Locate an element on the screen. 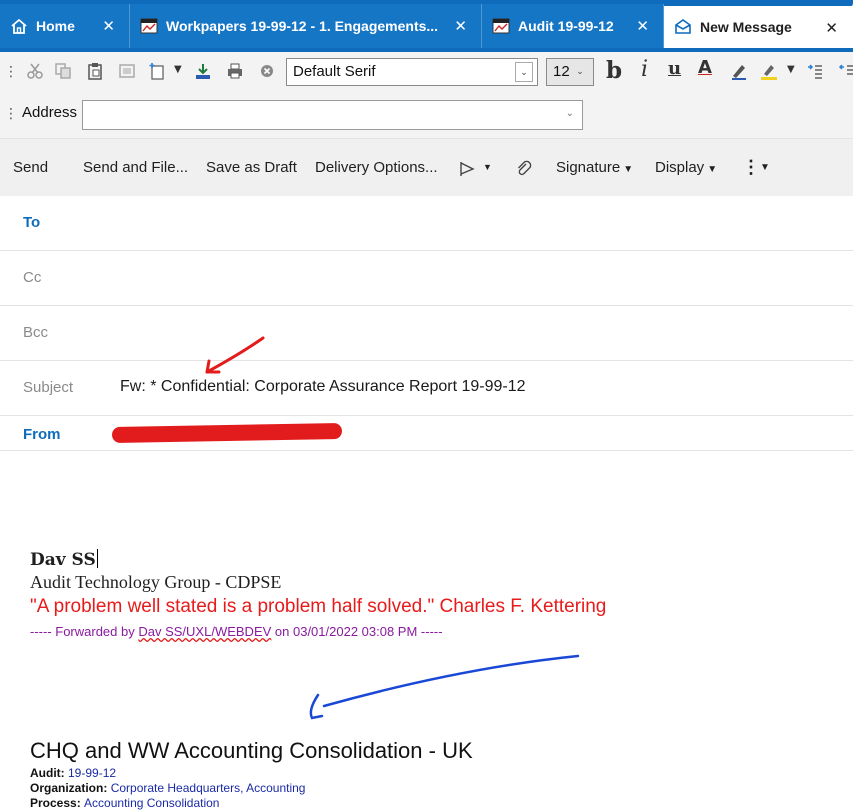 This screenshot has width=853, height=812. cut-icon is located at coordinates (35, 71).